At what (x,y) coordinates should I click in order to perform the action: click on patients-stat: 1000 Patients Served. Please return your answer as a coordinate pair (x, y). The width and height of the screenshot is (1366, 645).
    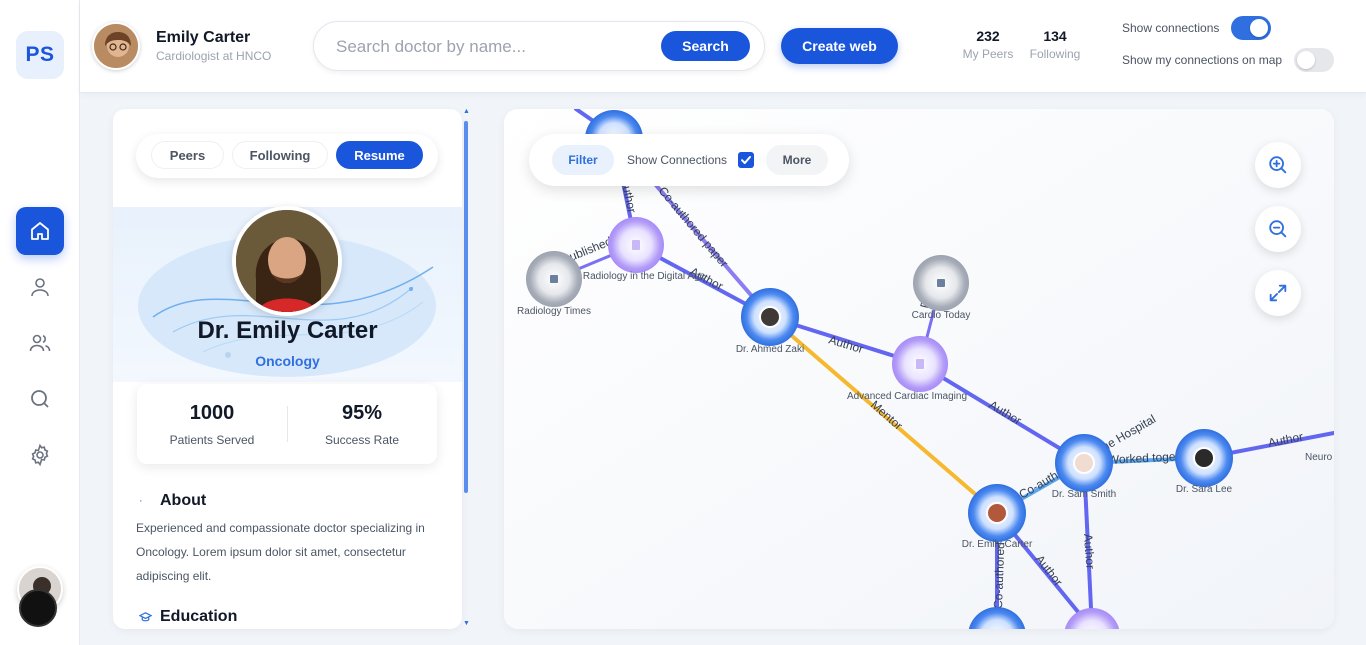
    Looking at the image, I should click on (212, 424).